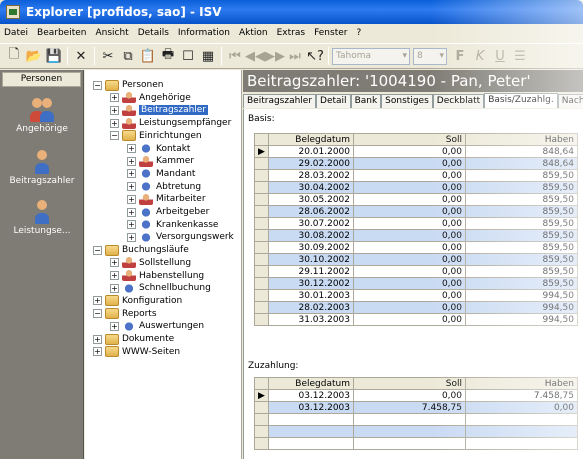 This screenshot has width=583, height=459. Describe the element at coordinates (311, 199) in the screenshot. I see `table-cell: 30.05.2002` at that location.